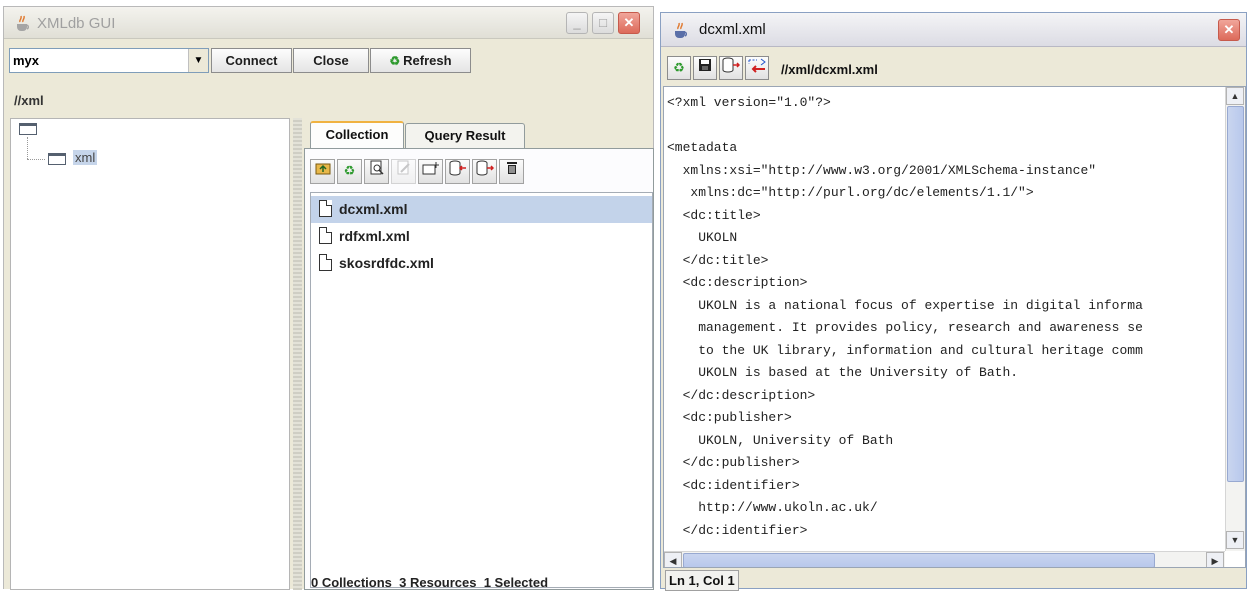 The height and width of the screenshot is (591, 1247). What do you see at coordinates (26, 60) in the screenshot?
I see `connection-select-value: myx` at bounding box center [26, 60].